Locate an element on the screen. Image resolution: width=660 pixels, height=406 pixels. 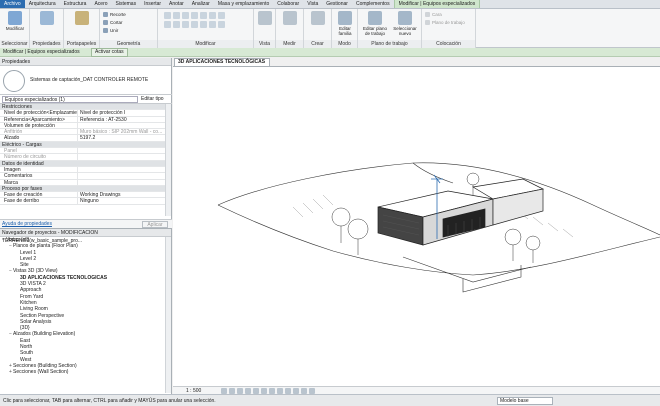
pick-new-button: Seleccionar nuevo is located at coordinates (405, 25).